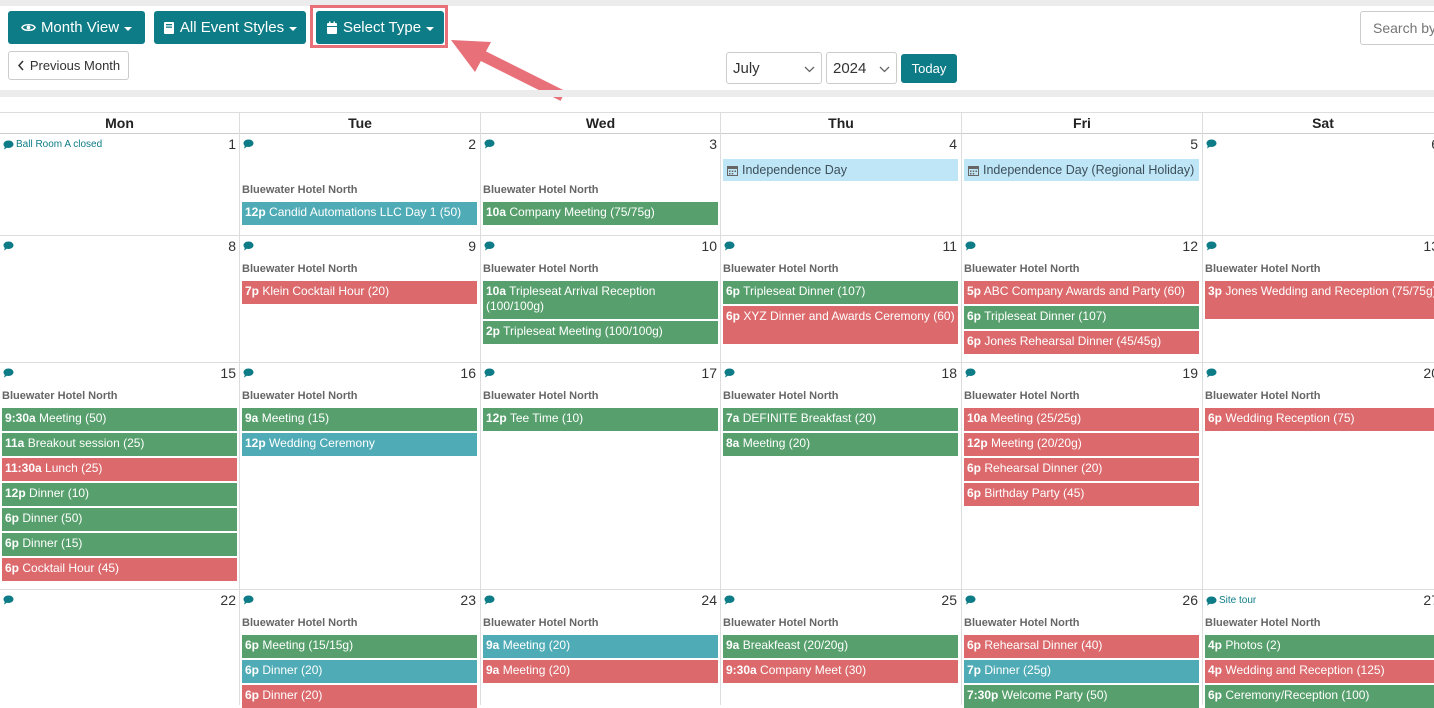 This screenshot has width=1434, height=708. Describe the element at coordinates (840, 671) in the screenshot. I see `calendar-event: 9:30a Company Meet (30)` at that location.